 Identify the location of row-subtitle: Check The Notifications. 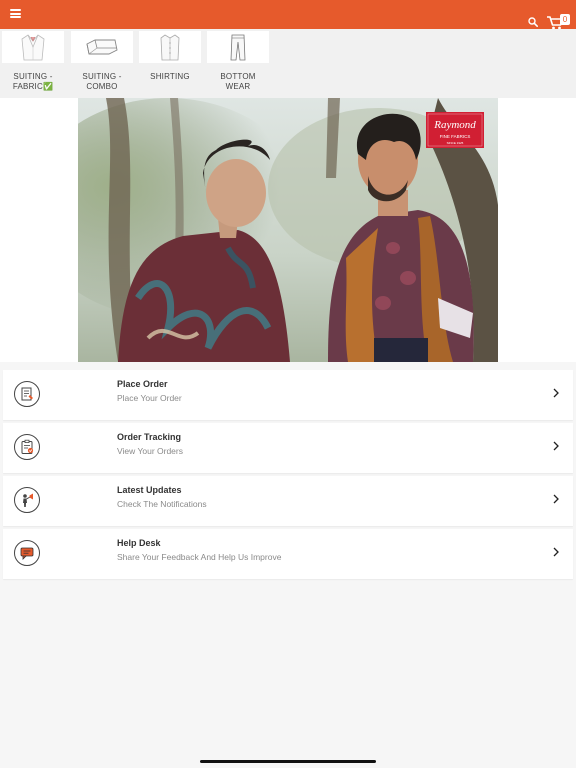
(162, 504).